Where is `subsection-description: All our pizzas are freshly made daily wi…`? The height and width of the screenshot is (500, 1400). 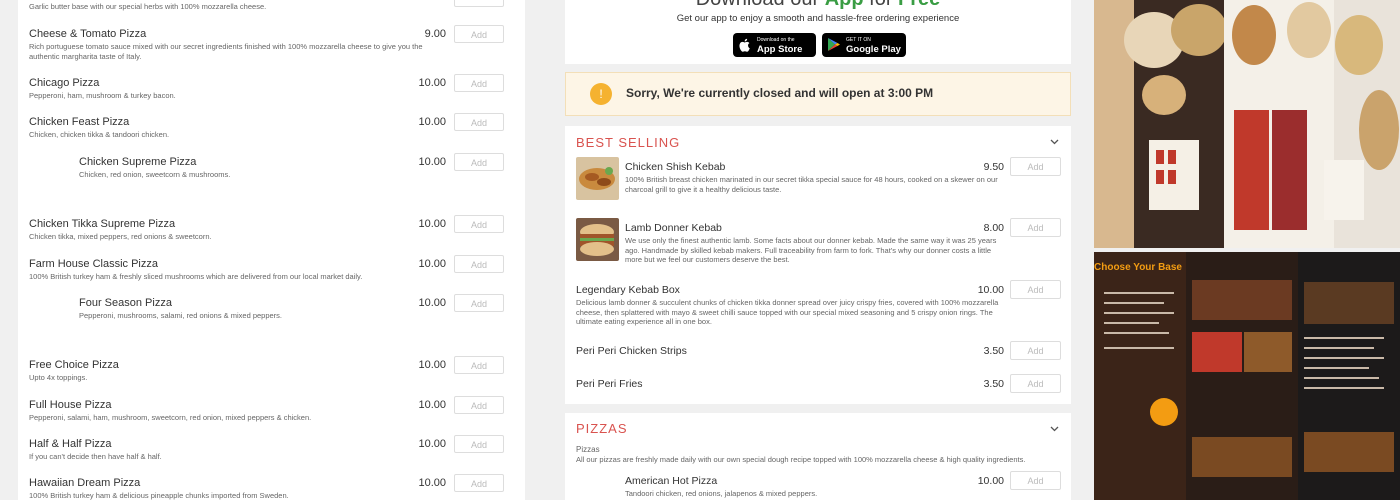 subsection-description: All our pizzas are freshly made daily wi… is located at coordinates (801, 459).